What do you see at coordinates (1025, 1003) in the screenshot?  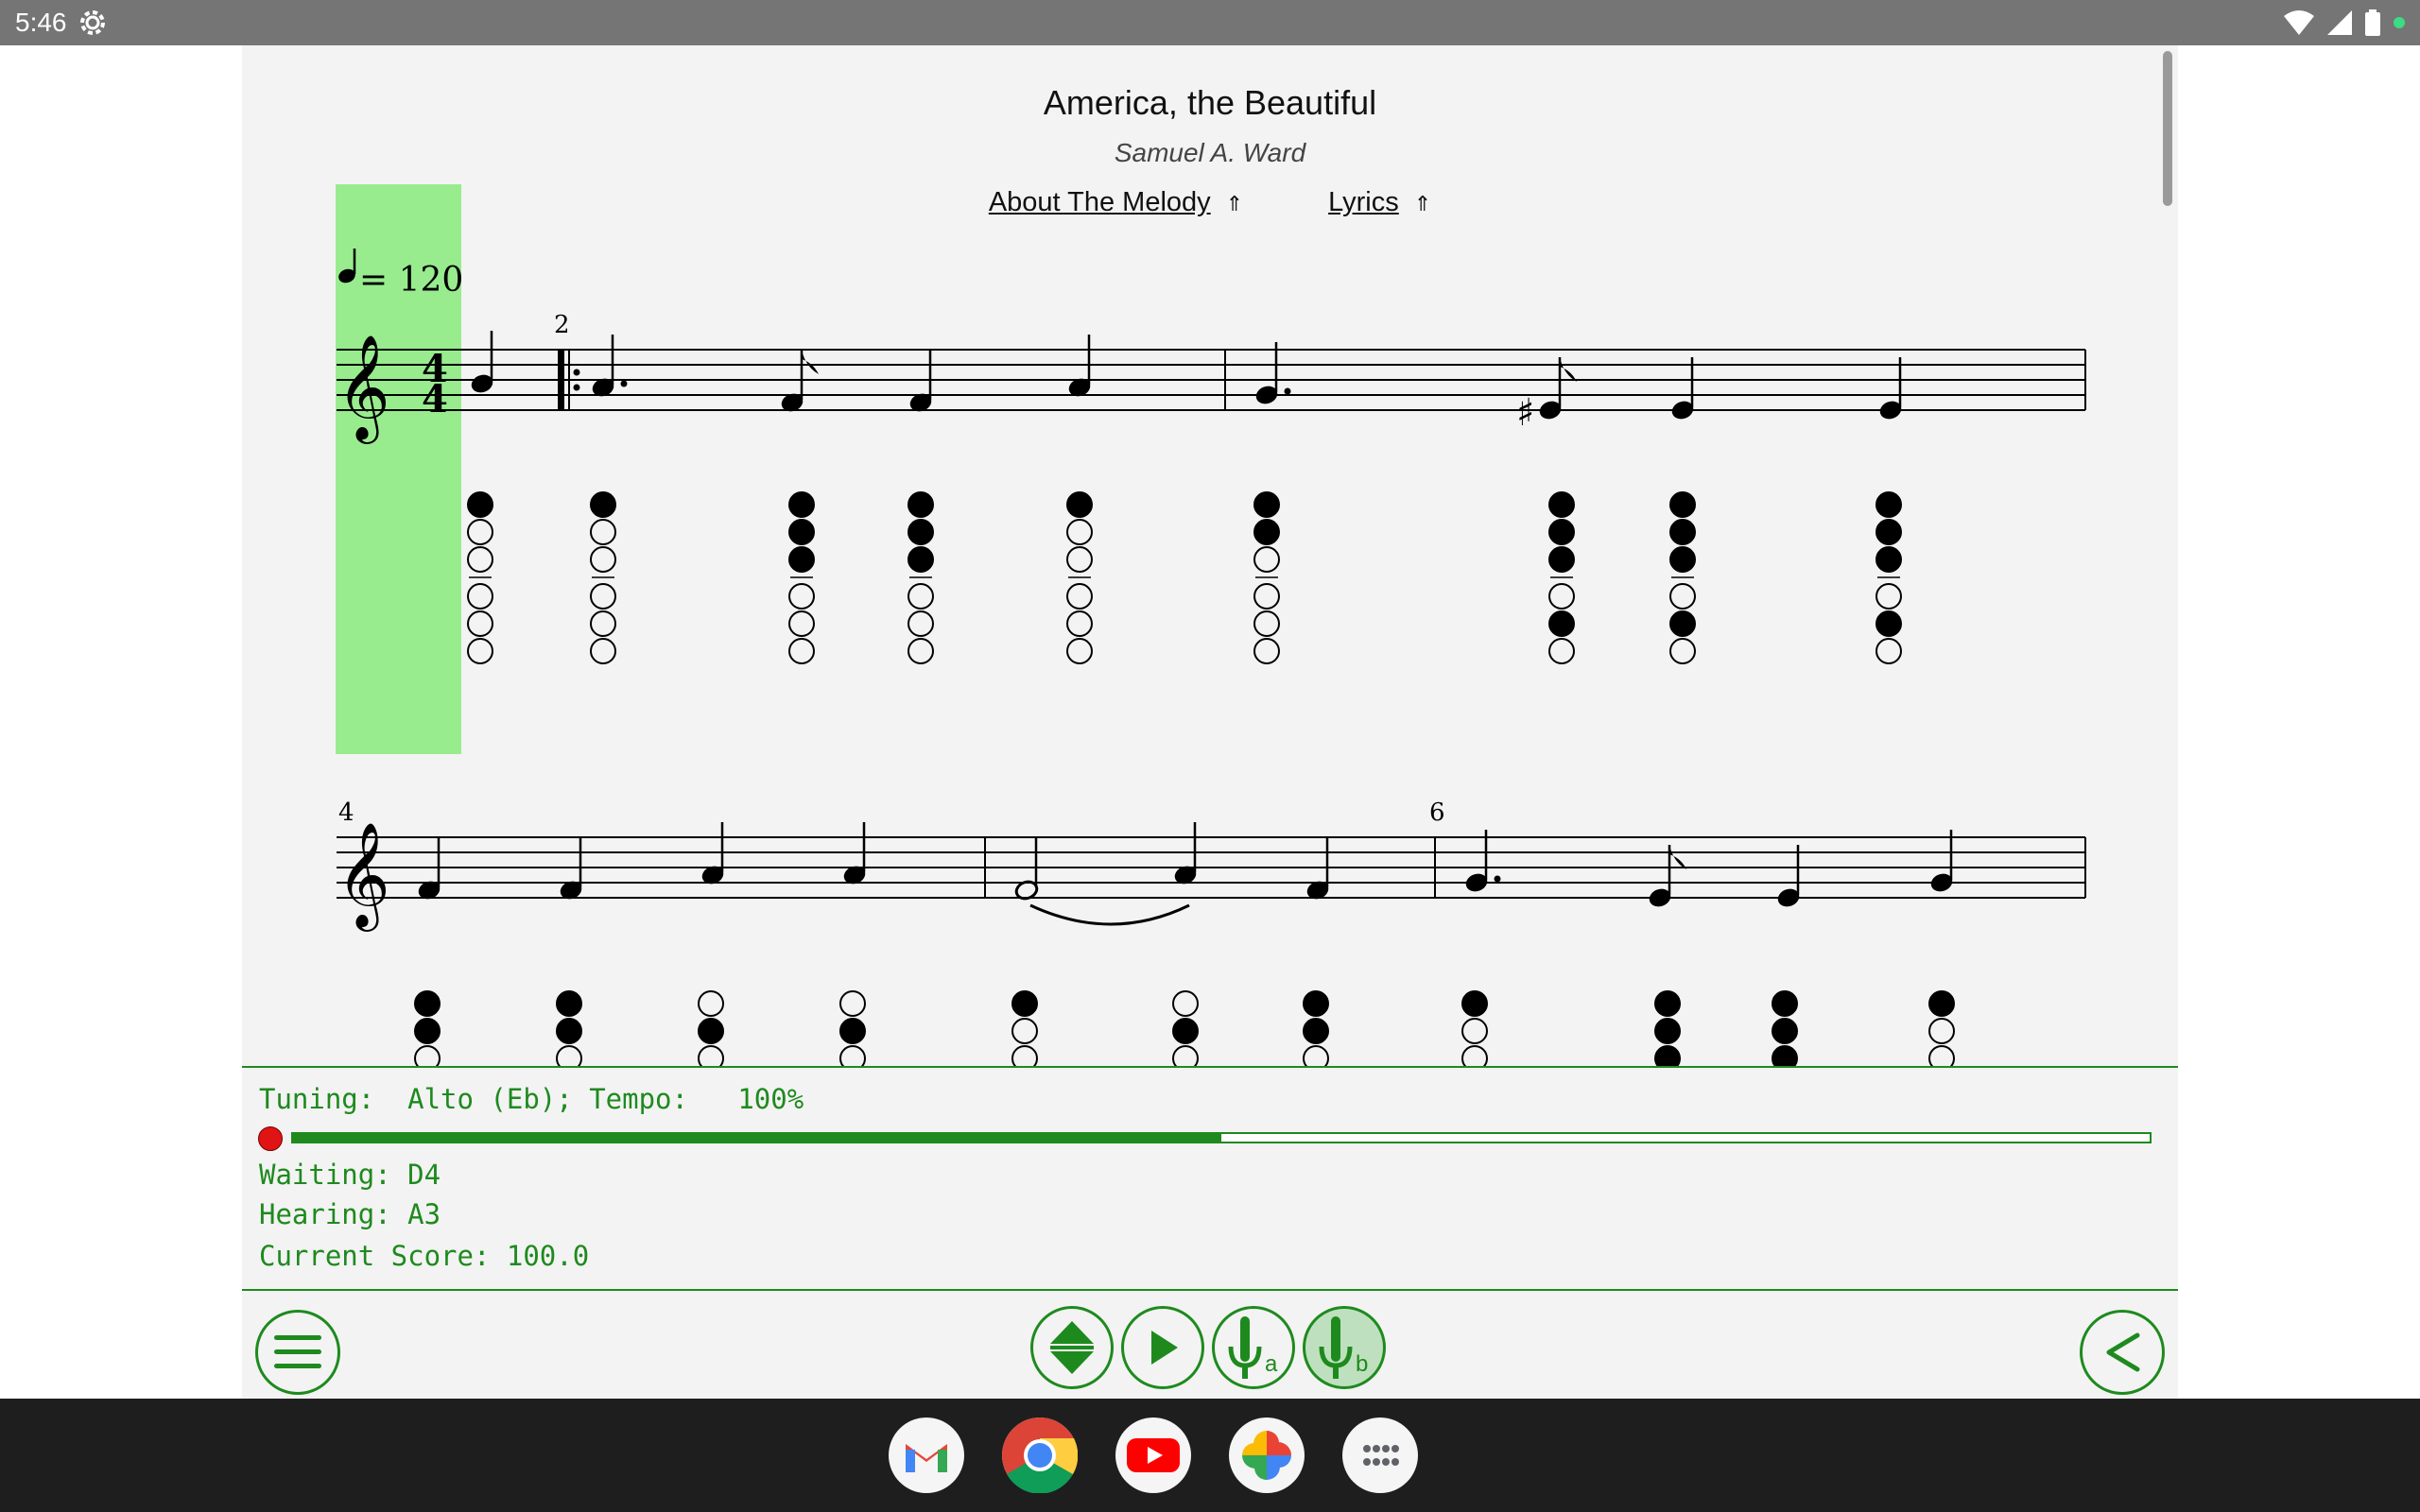 I see `fingering-2-5-hole` at bounding box center [1025, 1003].